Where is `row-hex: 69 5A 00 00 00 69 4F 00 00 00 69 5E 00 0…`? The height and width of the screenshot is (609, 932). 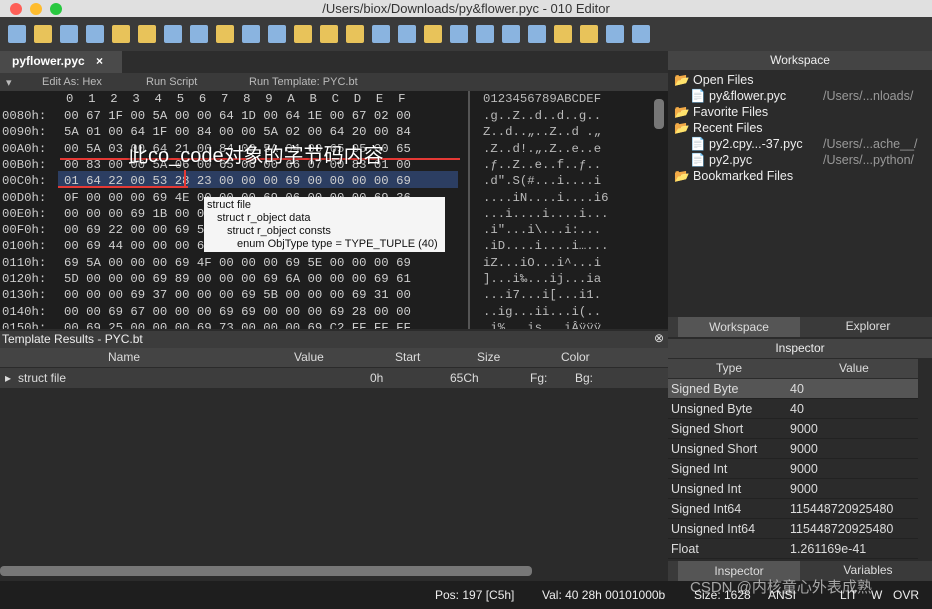 row-hex: 69 5A 00 00 00 69 4F 00 00 00 69 5E 00 0… is located at coordinates (237, 263).